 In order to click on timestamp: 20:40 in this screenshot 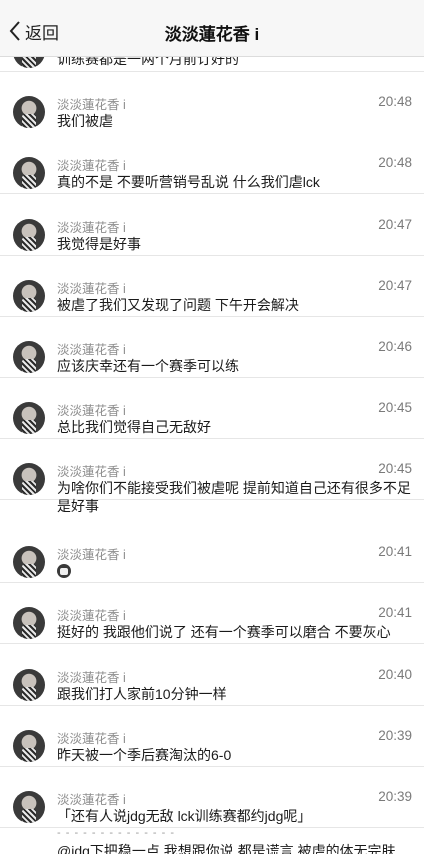, I will do `click(395, 674)`.